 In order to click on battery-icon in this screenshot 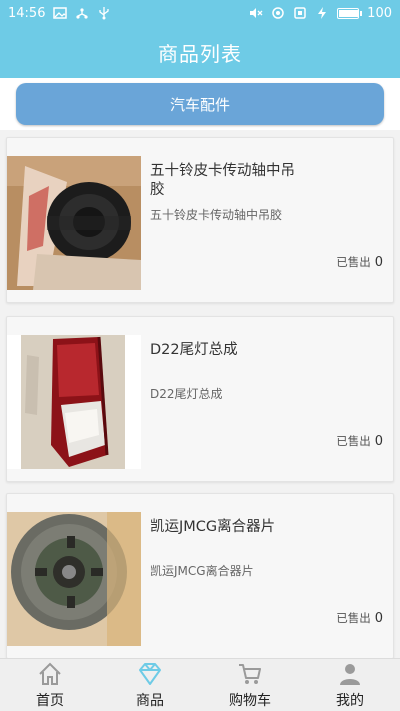, I will do `click(350, 13)`.